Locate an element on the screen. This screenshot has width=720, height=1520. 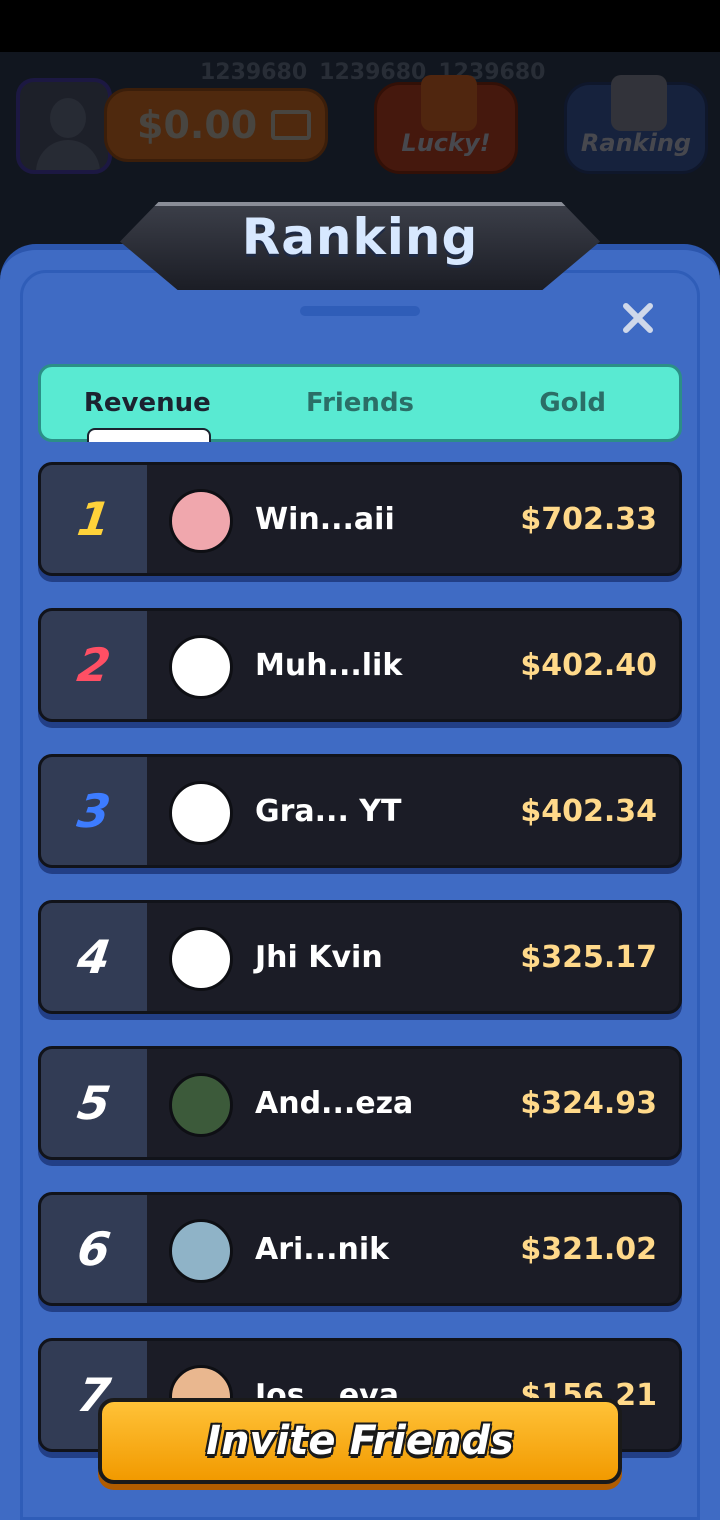
ranking-row: 6 Ari...nik $321.02 is located at coordinates (360, 1249).